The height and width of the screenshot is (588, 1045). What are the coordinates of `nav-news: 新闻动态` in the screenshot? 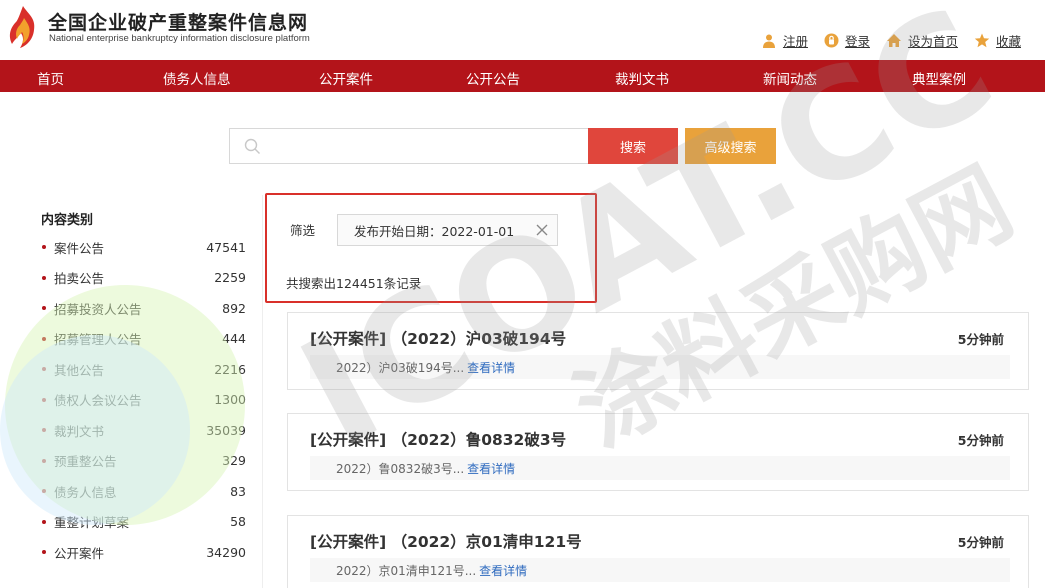 It's located at (790, 78).